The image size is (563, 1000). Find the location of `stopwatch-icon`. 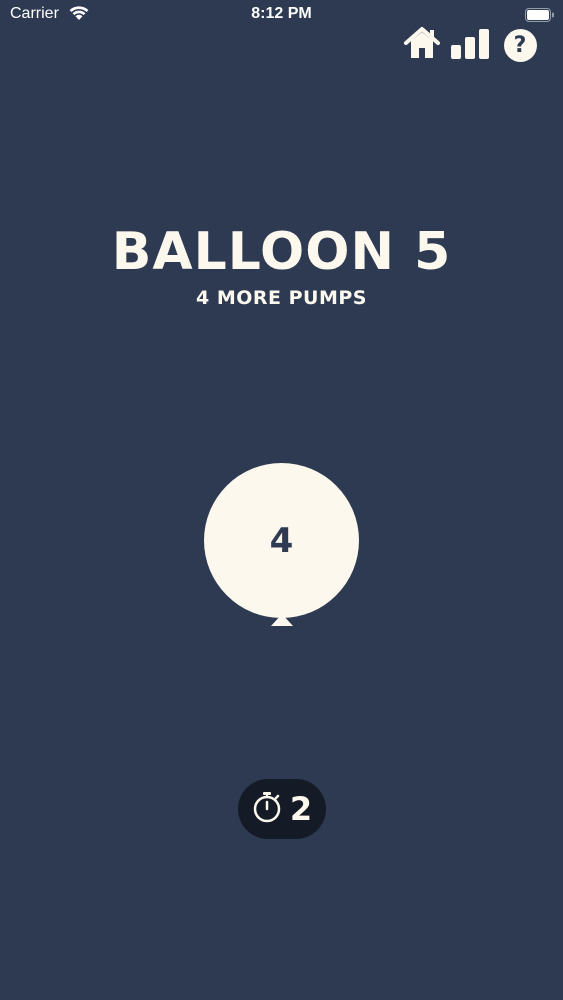

stopwatch-icon is located at coordinates (267, 809).